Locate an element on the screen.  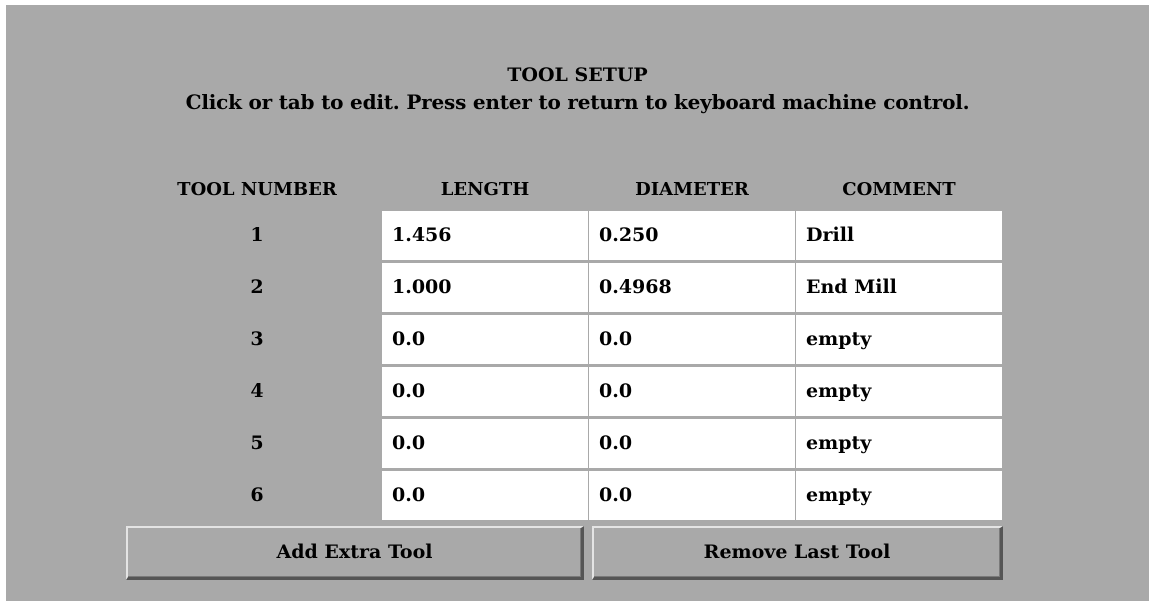
comment-field: End Mill is located at coordinates (899, 287).